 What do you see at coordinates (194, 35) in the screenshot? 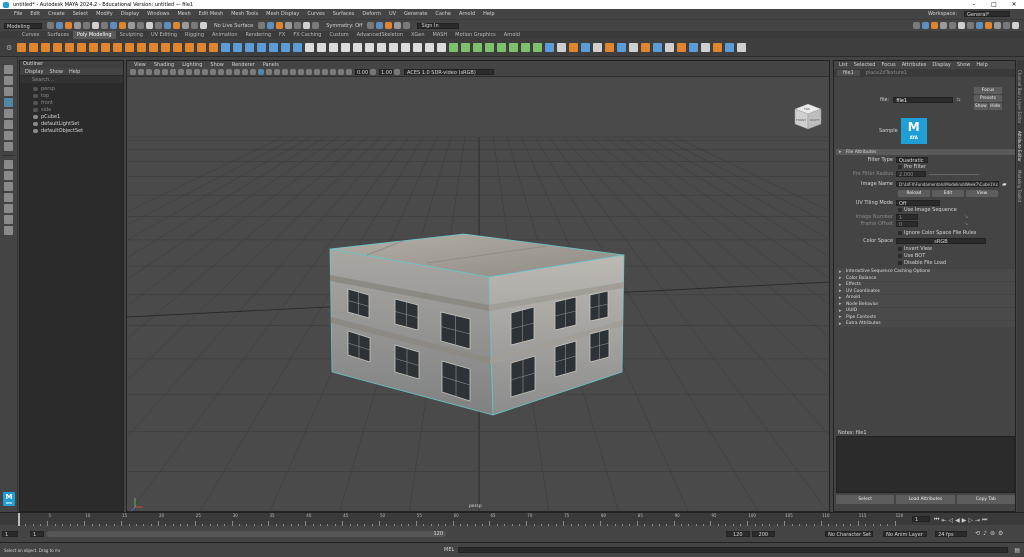
I see `shelf-tab-rigging: Rigging` at bounding box center [194, 35].